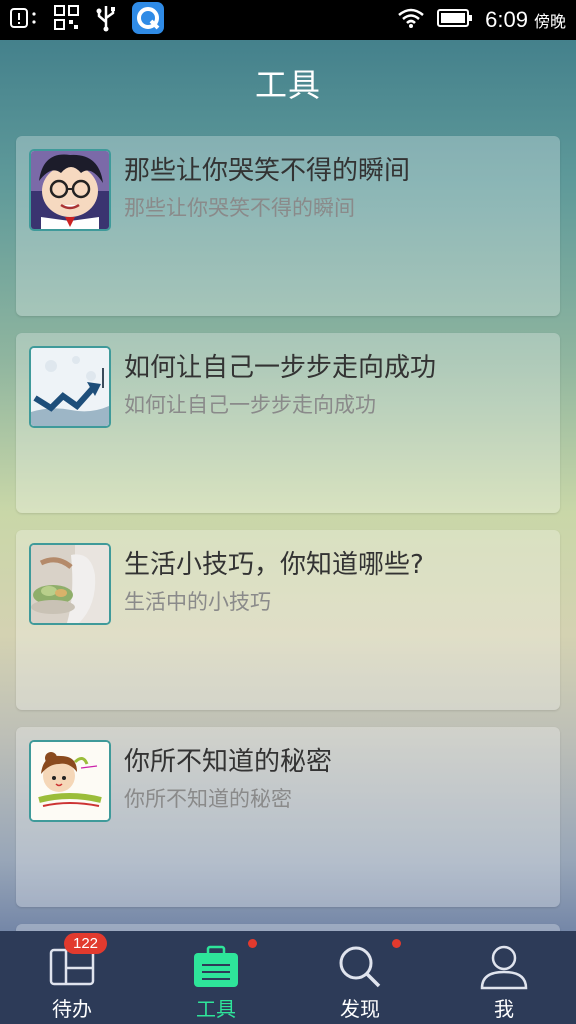 This screenshot has height=1024, width=576. What do you see at coordinates (208, 799) in the screenshot?
I see `card-subtitle: 你所不知道的秘密` at bounding box center [208, 799].